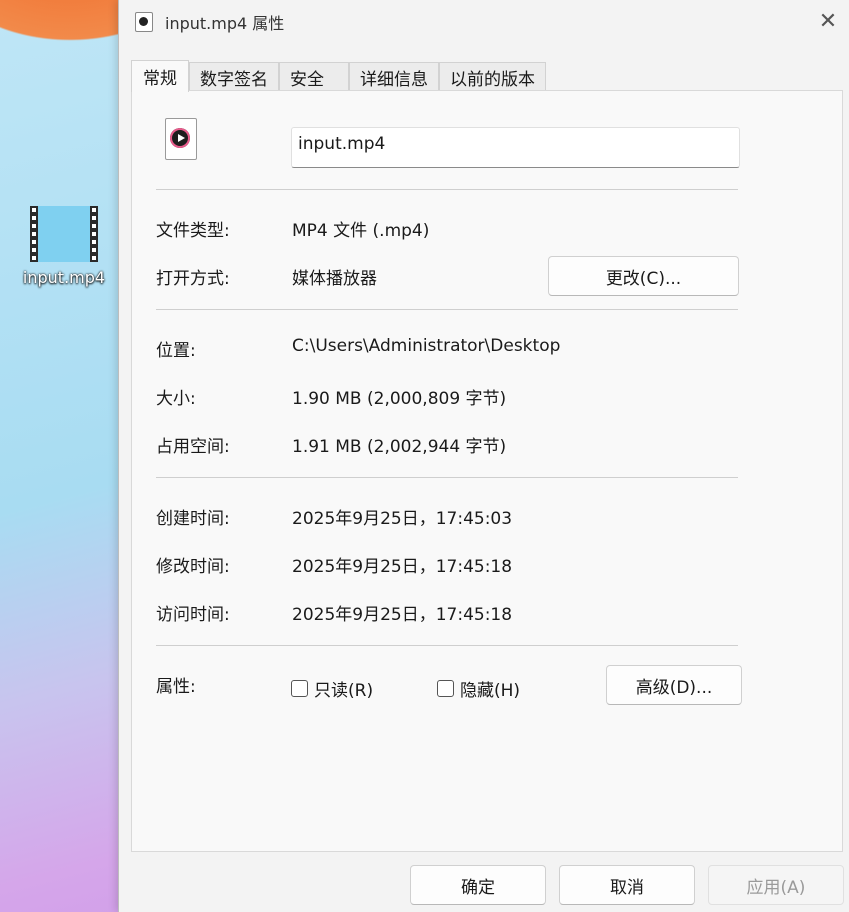  Describe the element at coordinates (627, 885) in the screenshot. I see `cancel-button: 取消` at that location.